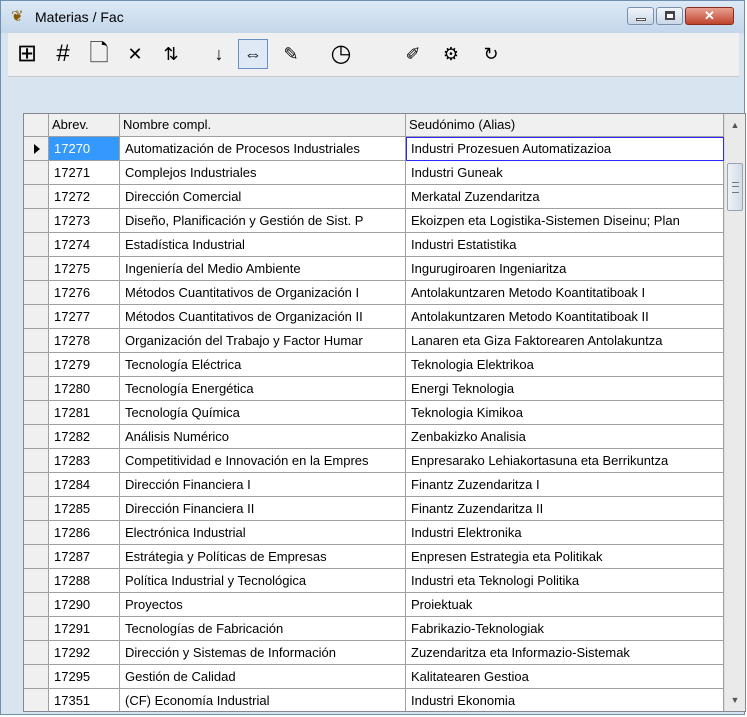  What do you see at coordinates (171, 54) in the screenshot?
I see `replace-button: ⇅` at bounding box center [171, 54].